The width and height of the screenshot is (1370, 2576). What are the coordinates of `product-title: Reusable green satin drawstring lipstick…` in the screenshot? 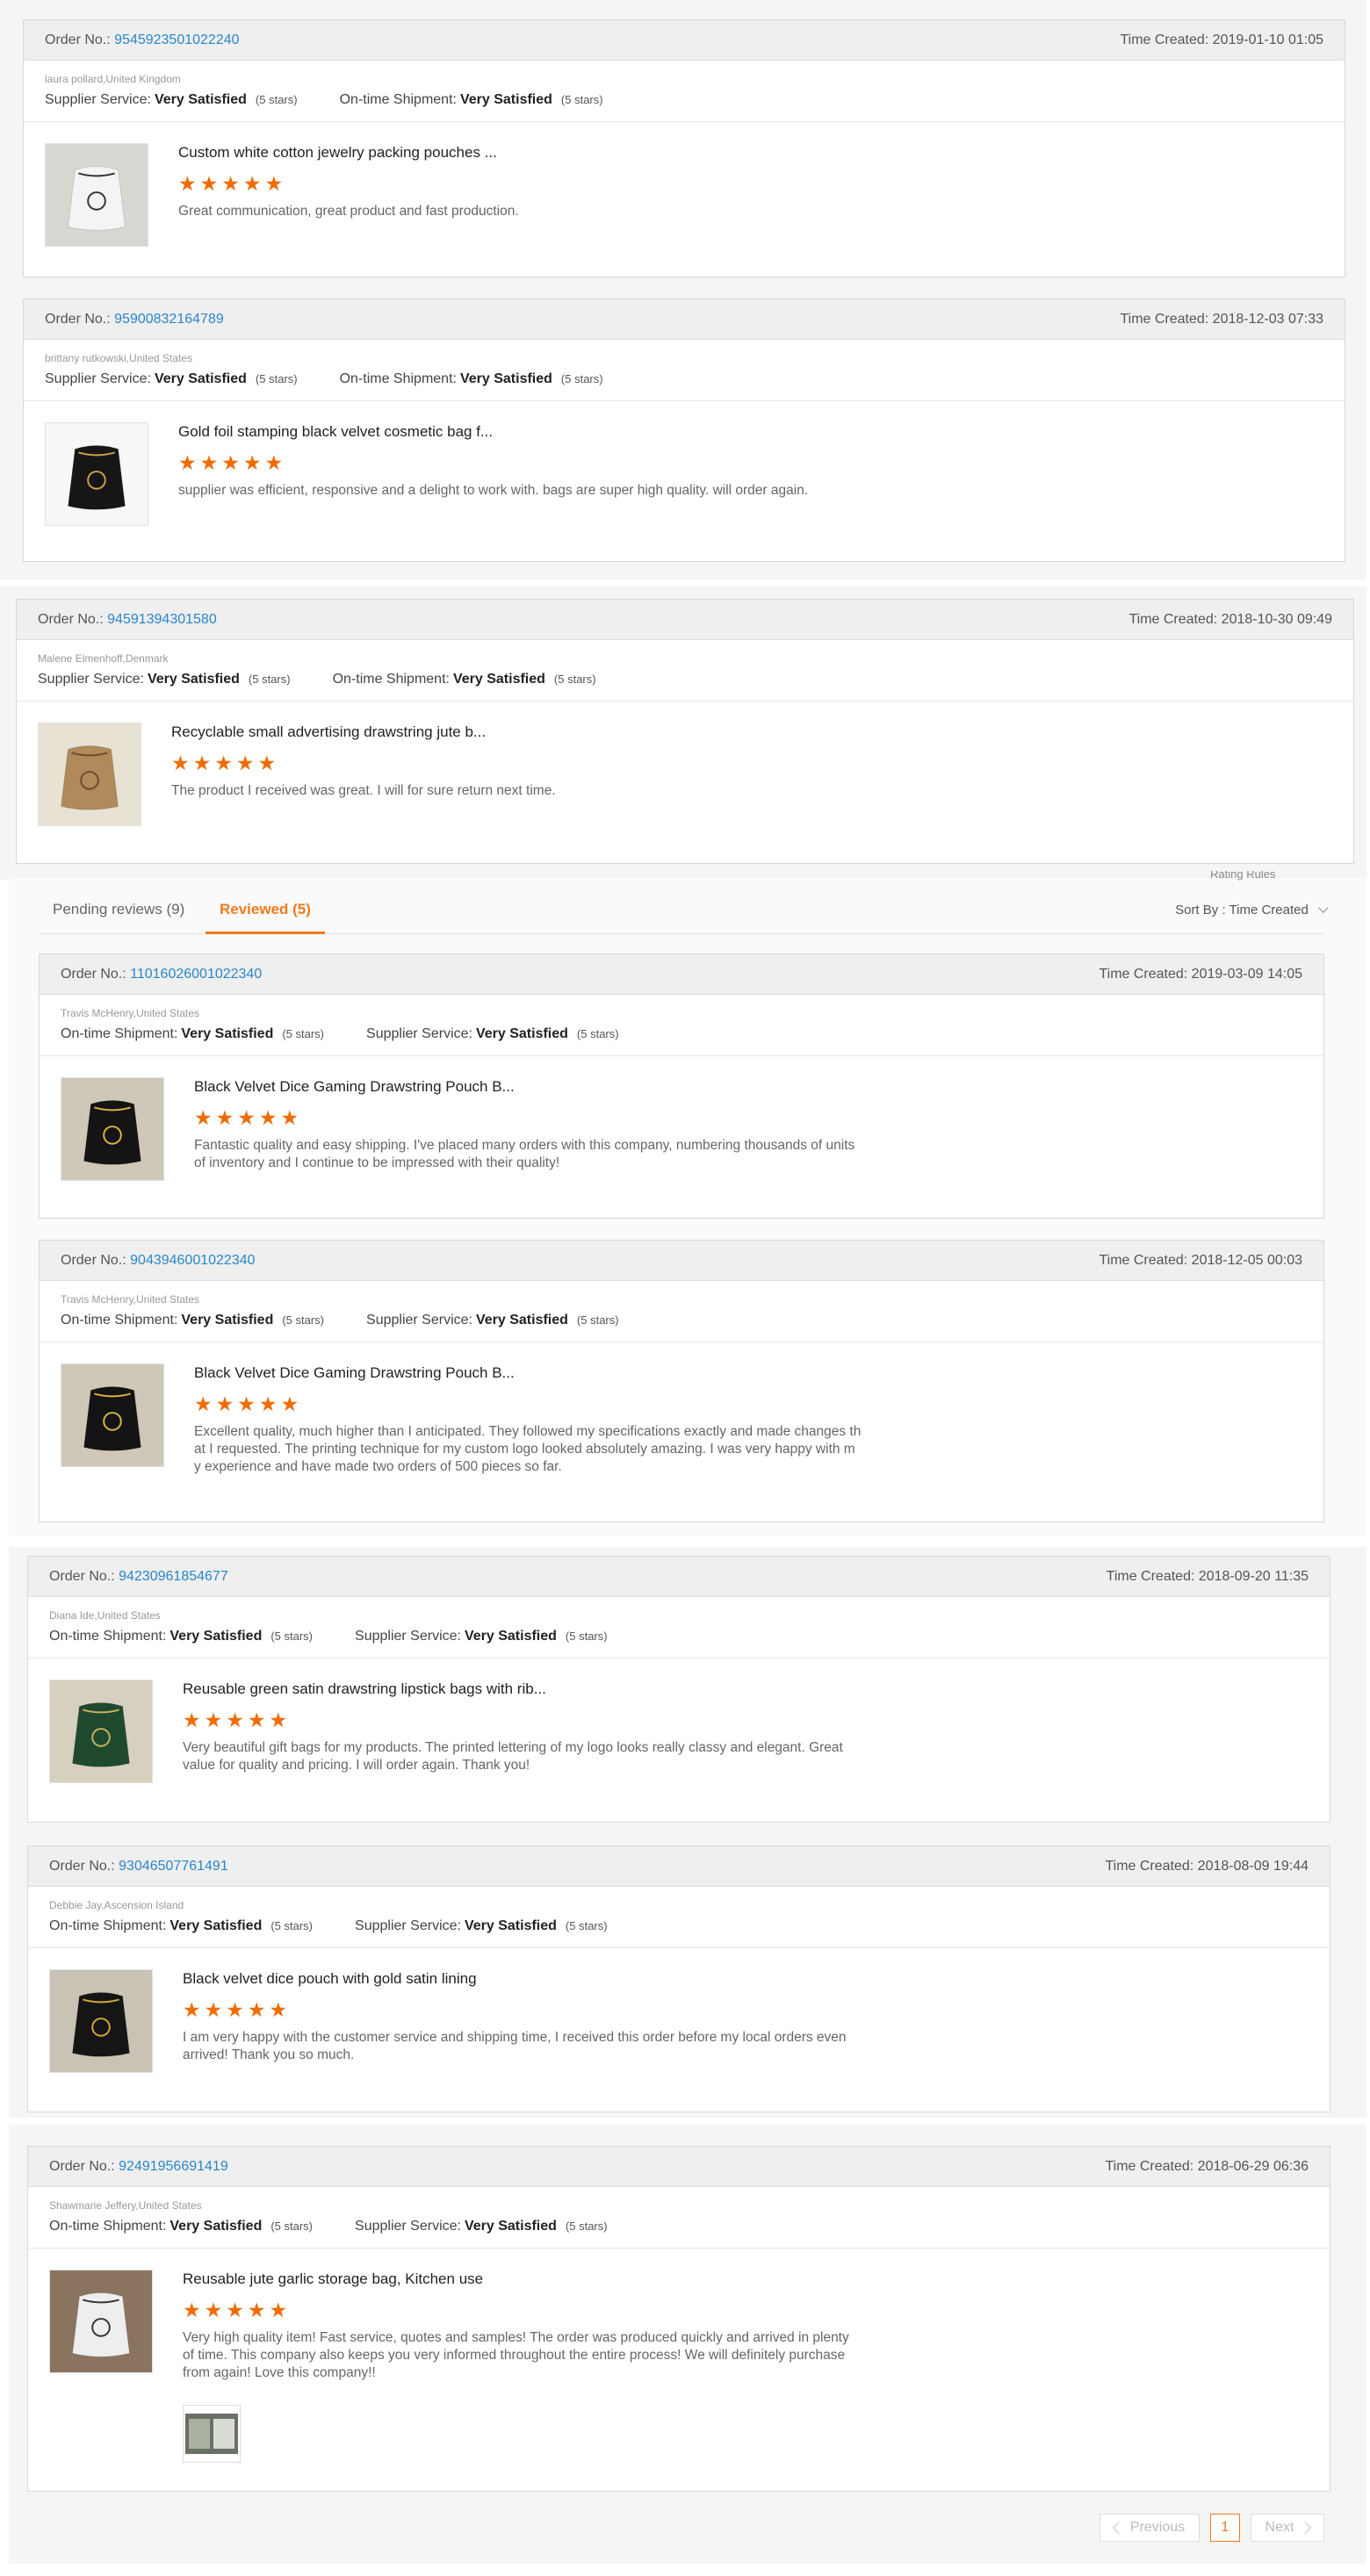 It's located at (516, 1689).